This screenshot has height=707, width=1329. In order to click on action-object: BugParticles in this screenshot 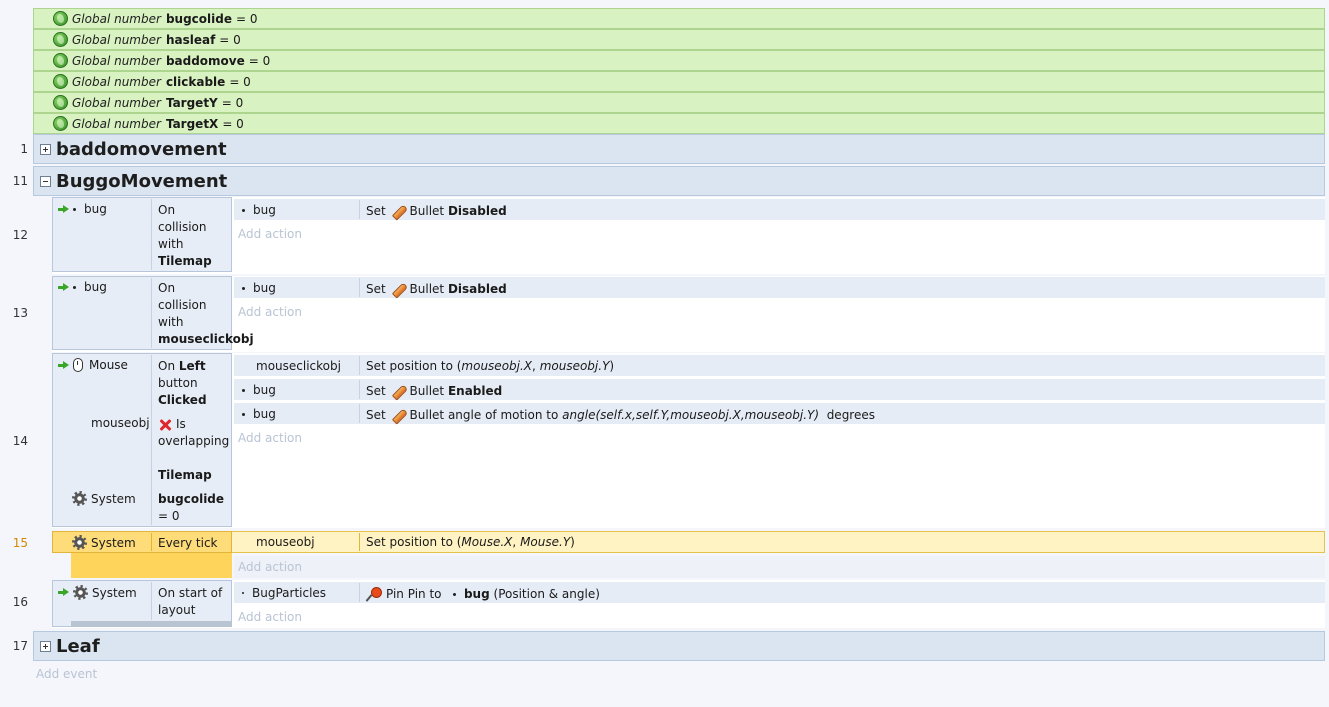, I will do `click(284, 593)`.